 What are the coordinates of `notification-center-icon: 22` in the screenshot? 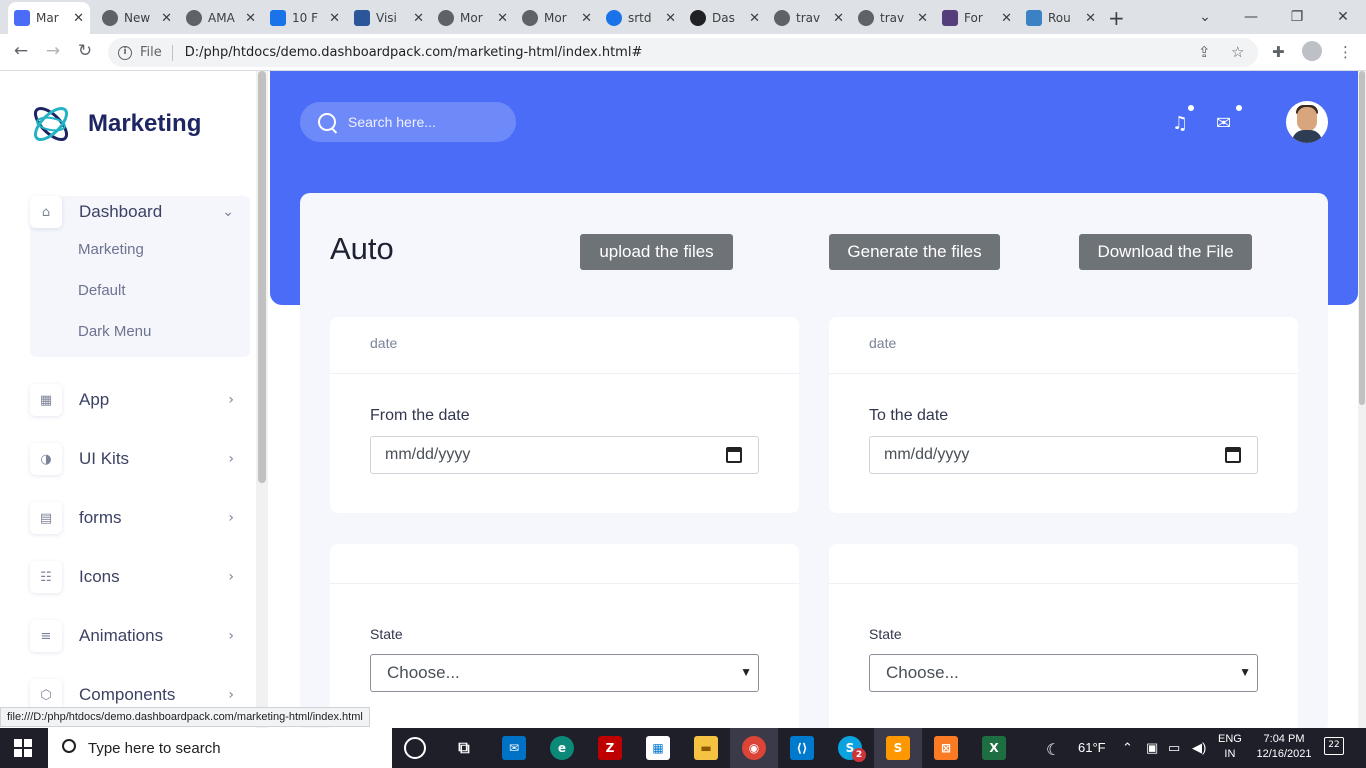 It's located at (1334, 746).